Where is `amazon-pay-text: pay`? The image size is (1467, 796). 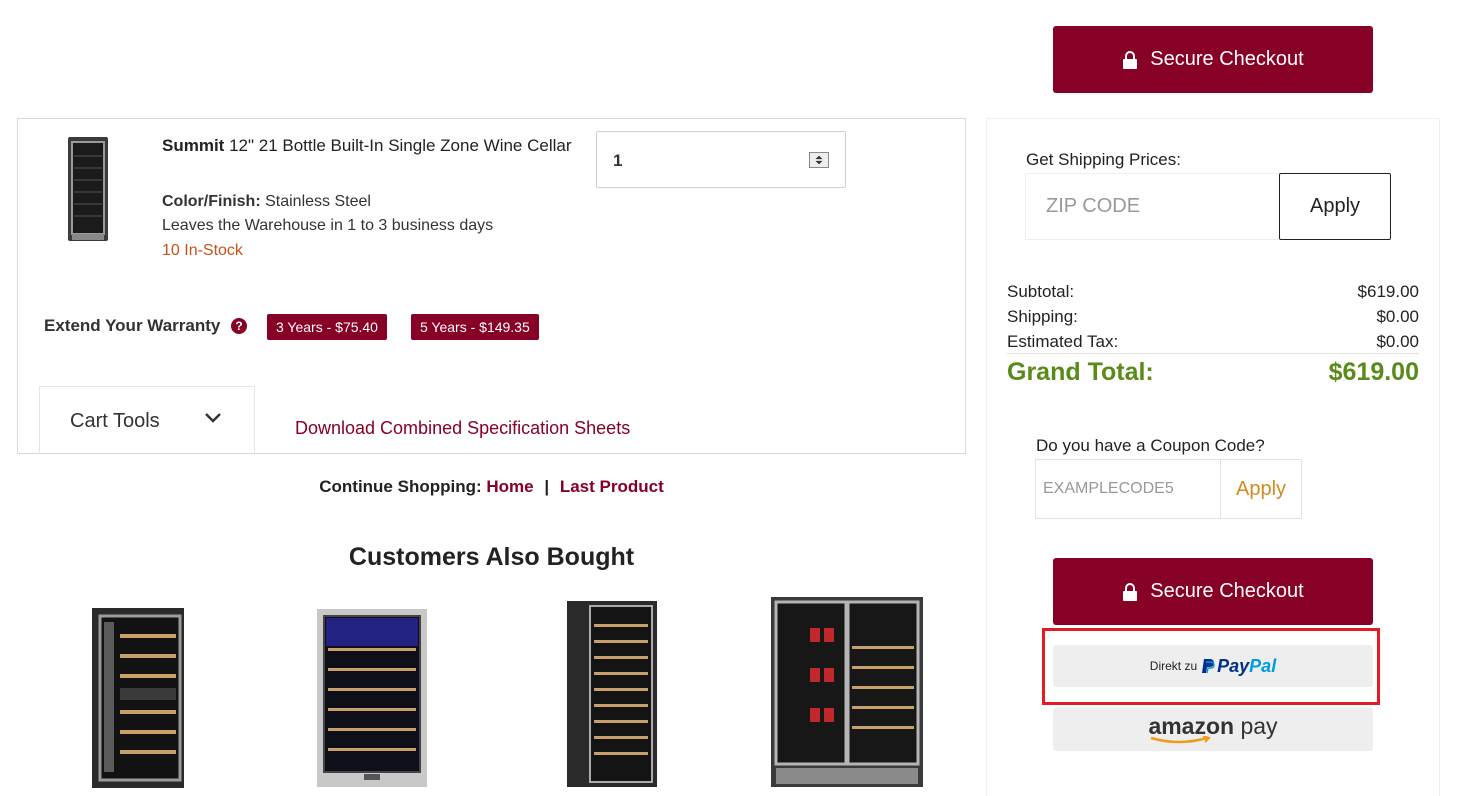
amazon-pay-text: pay is located at coordinates (1256, 726).